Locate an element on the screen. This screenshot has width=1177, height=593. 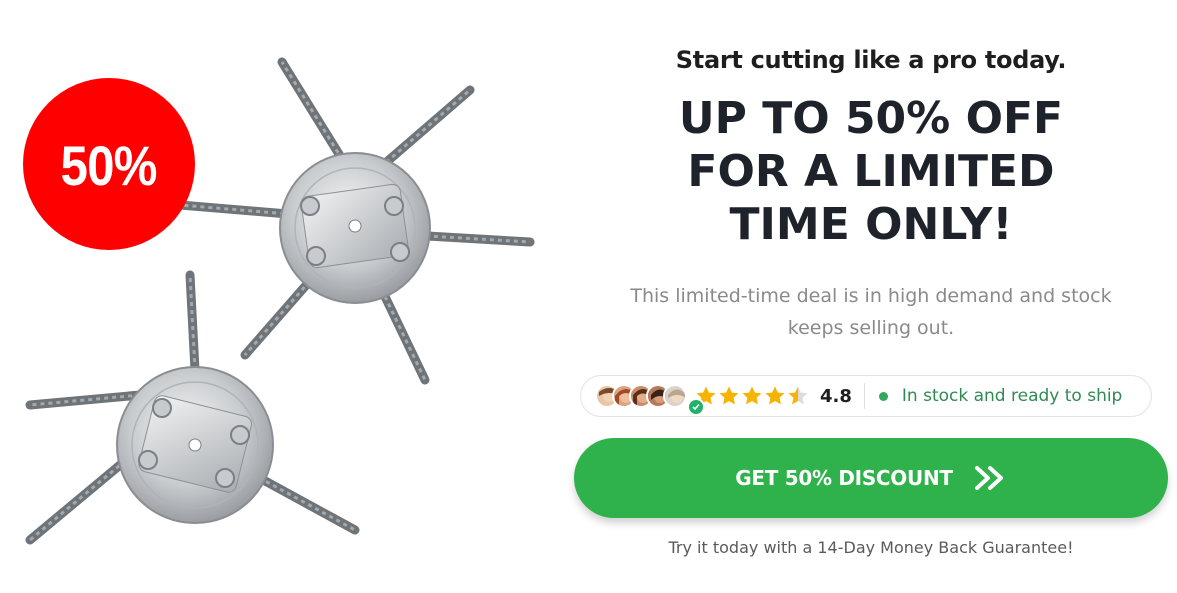
verified-check-icon is located at coordinates (696, 407).